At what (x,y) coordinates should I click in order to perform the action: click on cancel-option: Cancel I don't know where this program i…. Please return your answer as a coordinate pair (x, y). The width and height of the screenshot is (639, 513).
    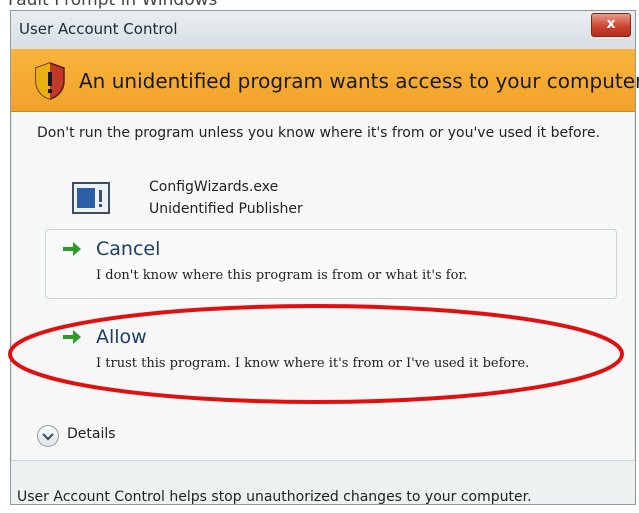
    Looking at the image, I should click on (331, 264).